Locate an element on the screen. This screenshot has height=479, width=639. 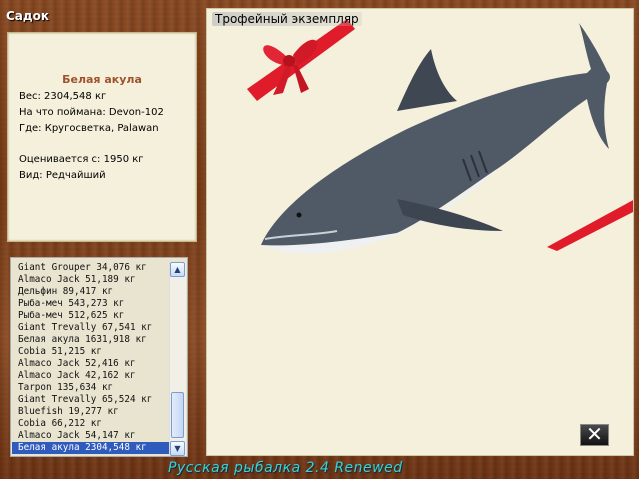
list-item: Almaco Jack 42,162 кг is located at coordinates (91, 376).